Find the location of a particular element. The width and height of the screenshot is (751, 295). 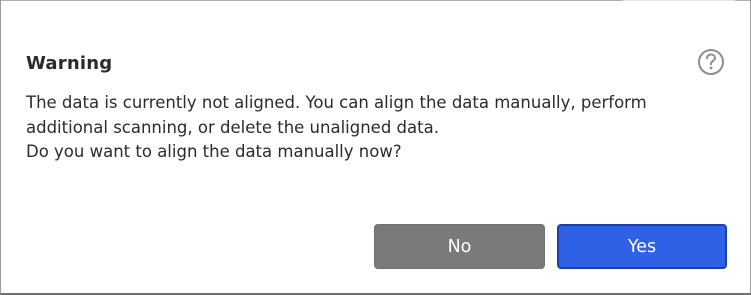

dialog-title: Warning is located at coordinates (69, 63).